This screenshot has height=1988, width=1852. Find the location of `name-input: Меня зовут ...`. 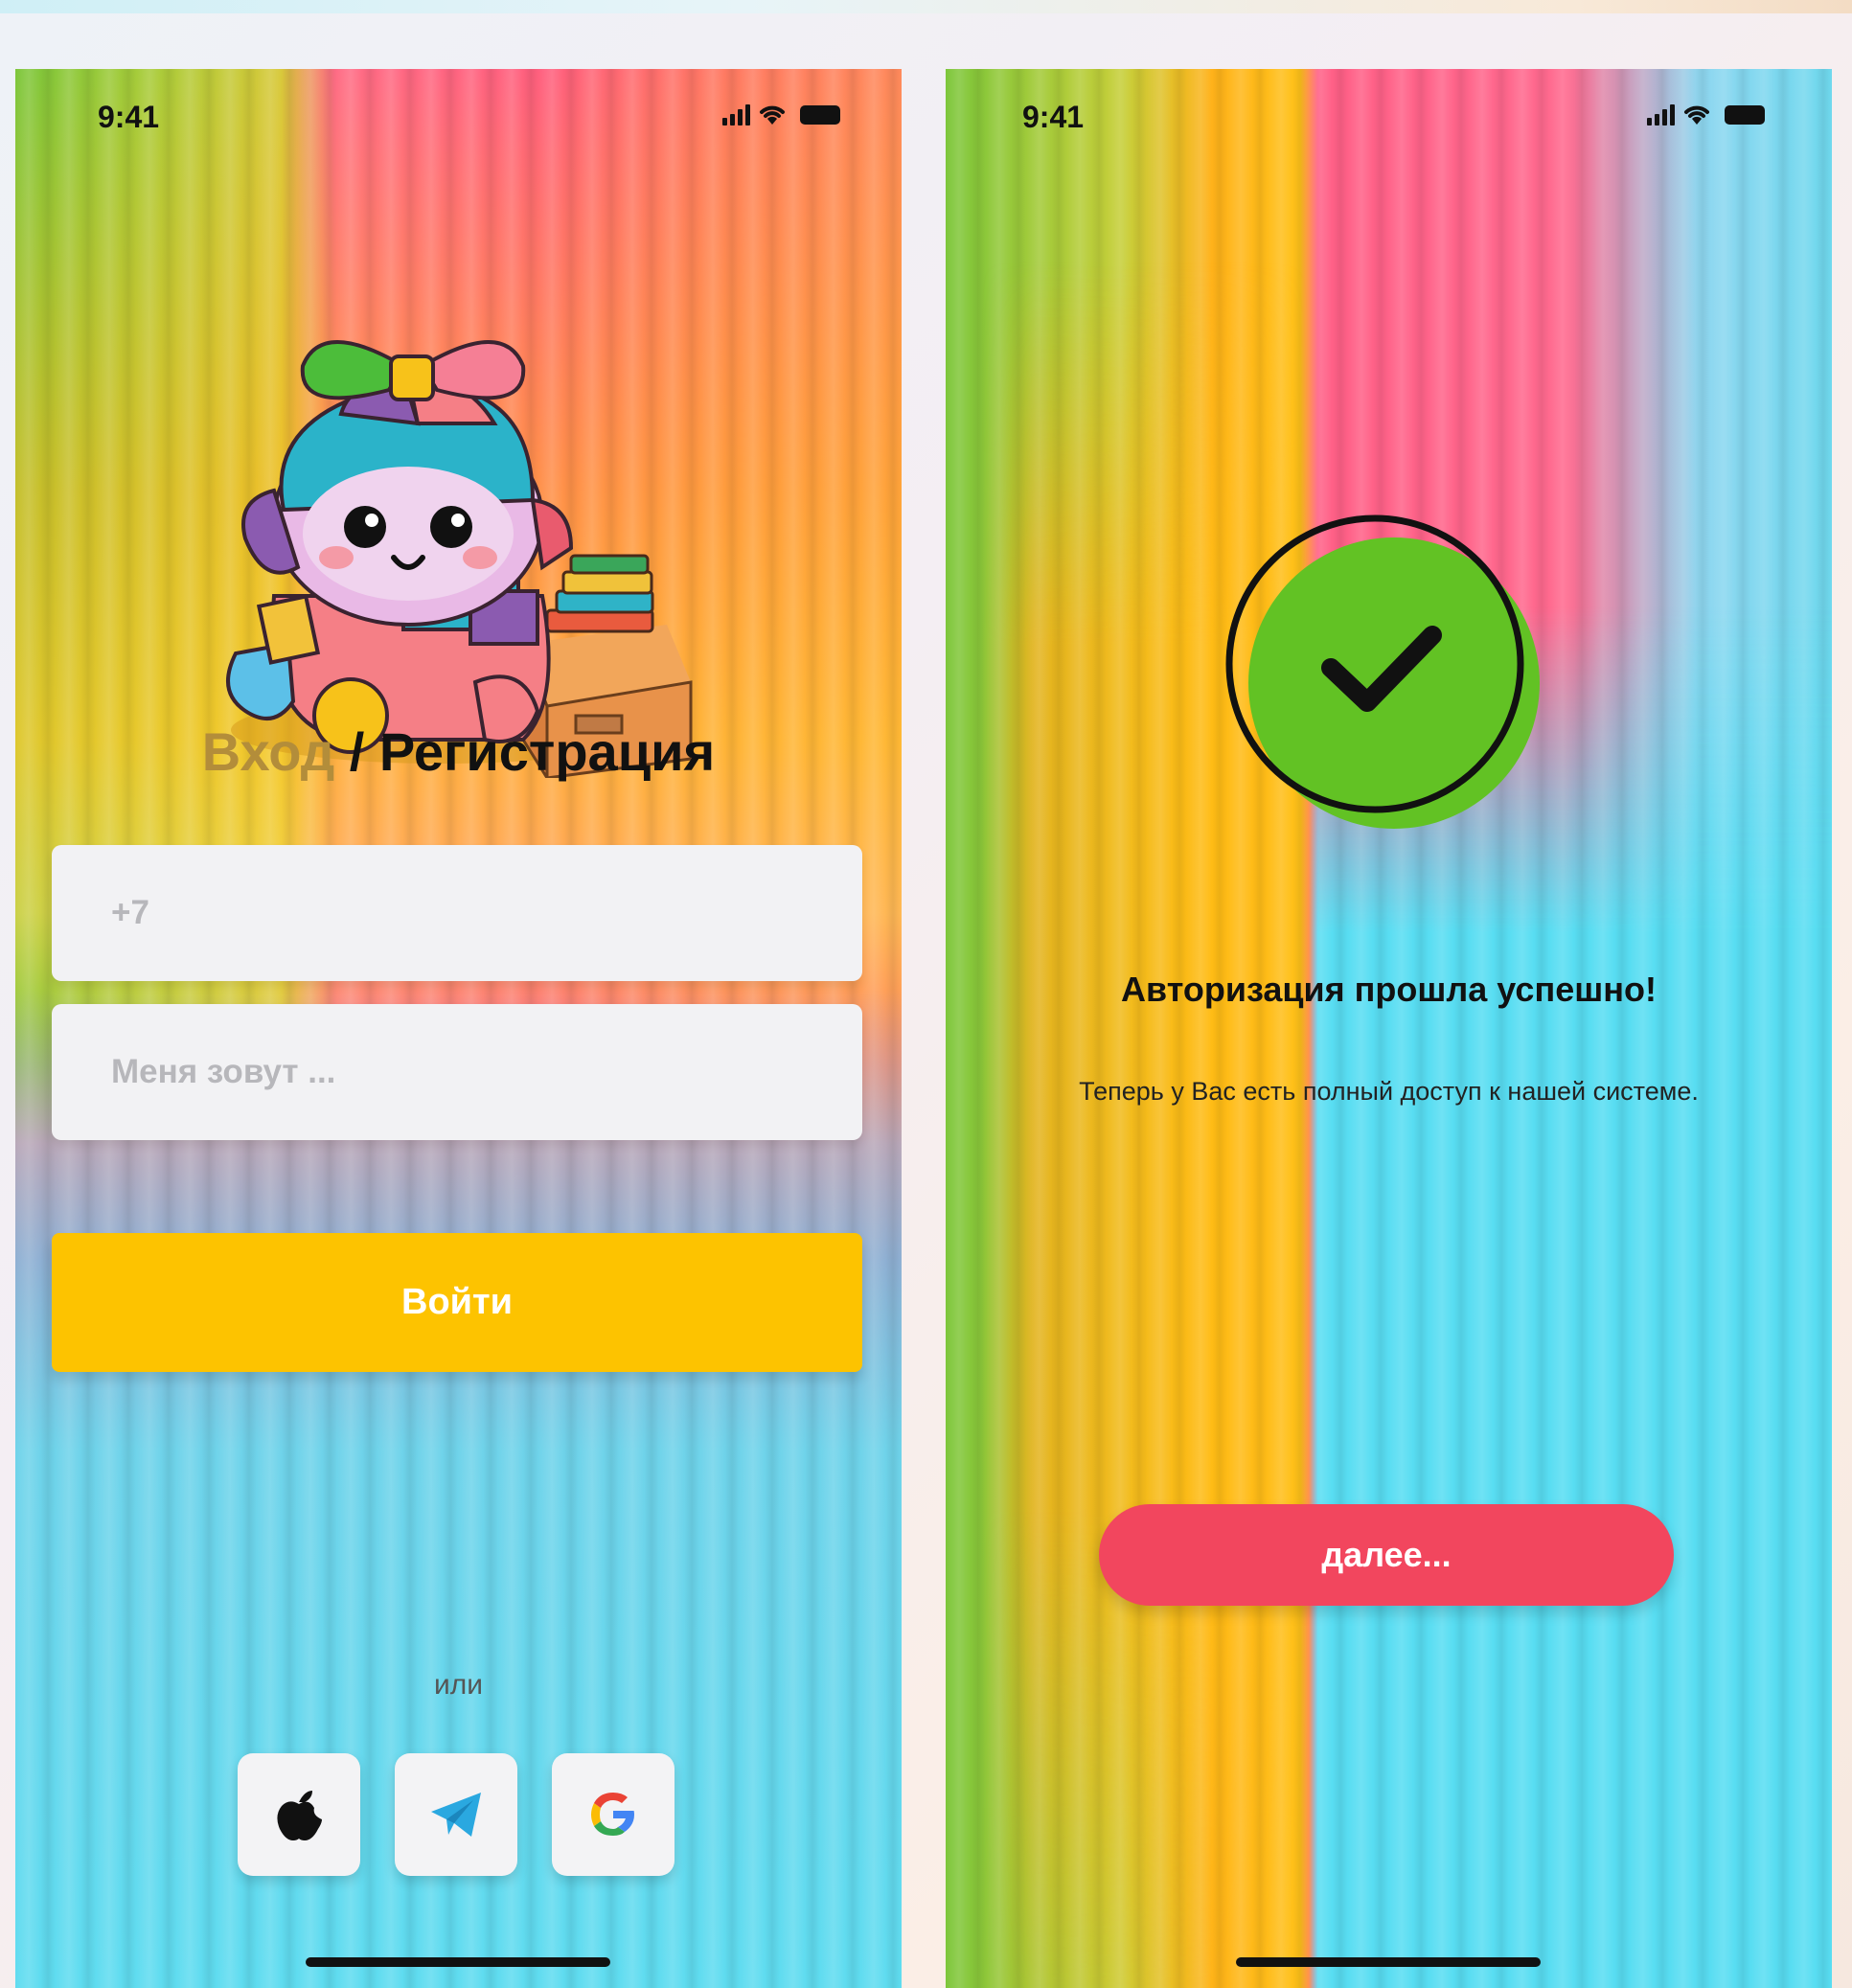

name-input: Меня зовут ... is located at coordinates (457, 1072).